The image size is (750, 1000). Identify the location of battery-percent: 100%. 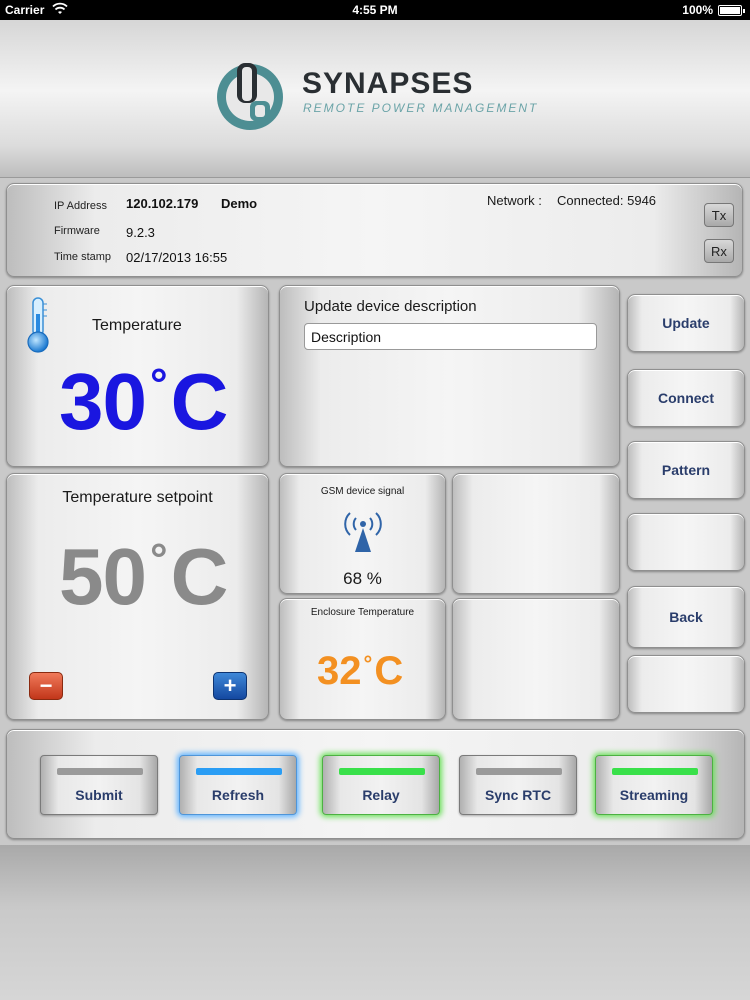
(697, 10).